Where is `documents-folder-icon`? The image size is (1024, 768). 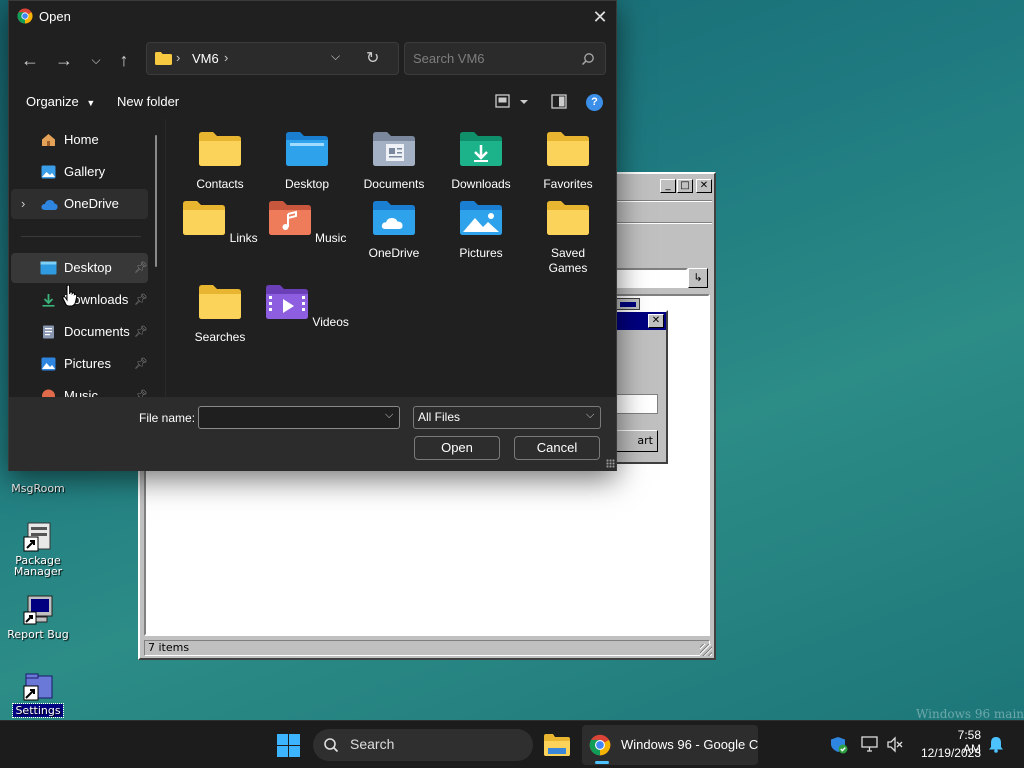 documents-folder-icon is located at coordinates (394, 149).